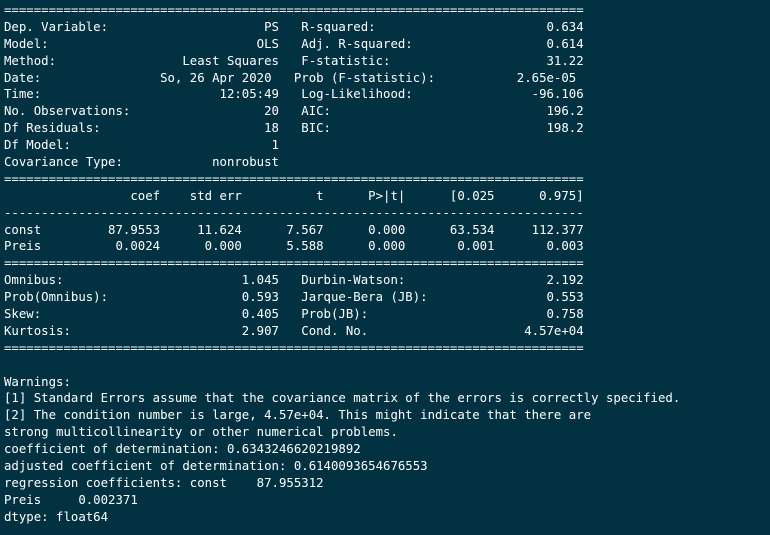  Describe the element at coordinates (141, 162) in the screenshot. I see `summary-row-covariance: Covariance Type: nonrobust` at that location.